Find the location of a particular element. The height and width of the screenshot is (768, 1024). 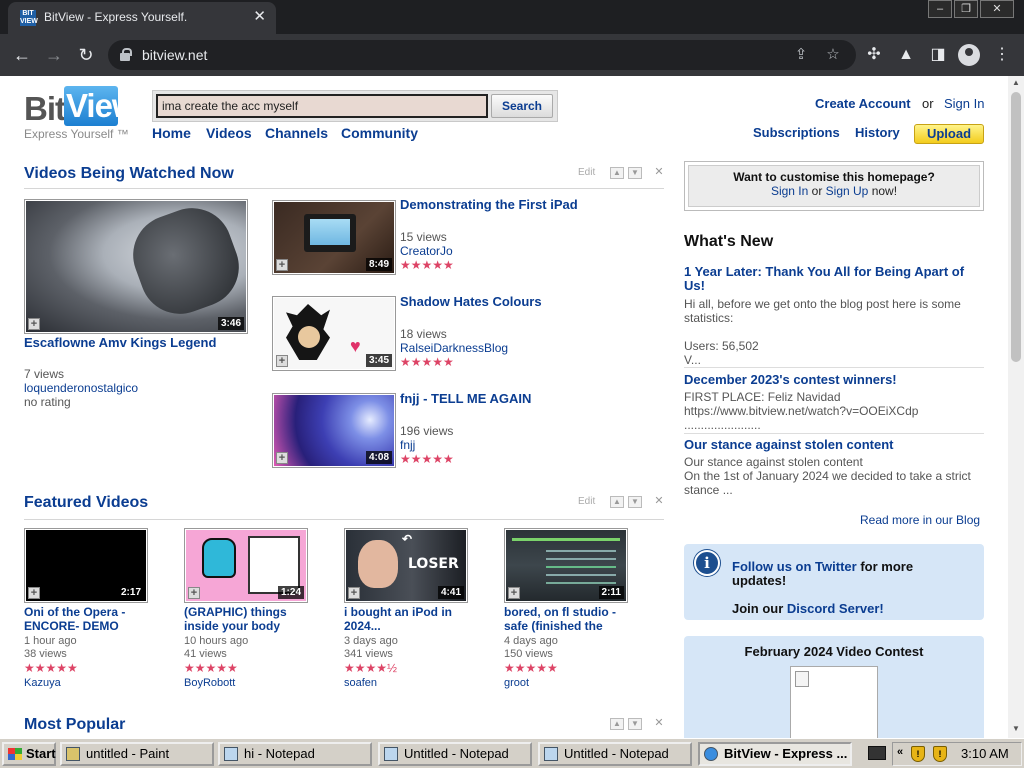

blog-post-title-link: Our stance against stolen content is located at coordinates (832, 445).